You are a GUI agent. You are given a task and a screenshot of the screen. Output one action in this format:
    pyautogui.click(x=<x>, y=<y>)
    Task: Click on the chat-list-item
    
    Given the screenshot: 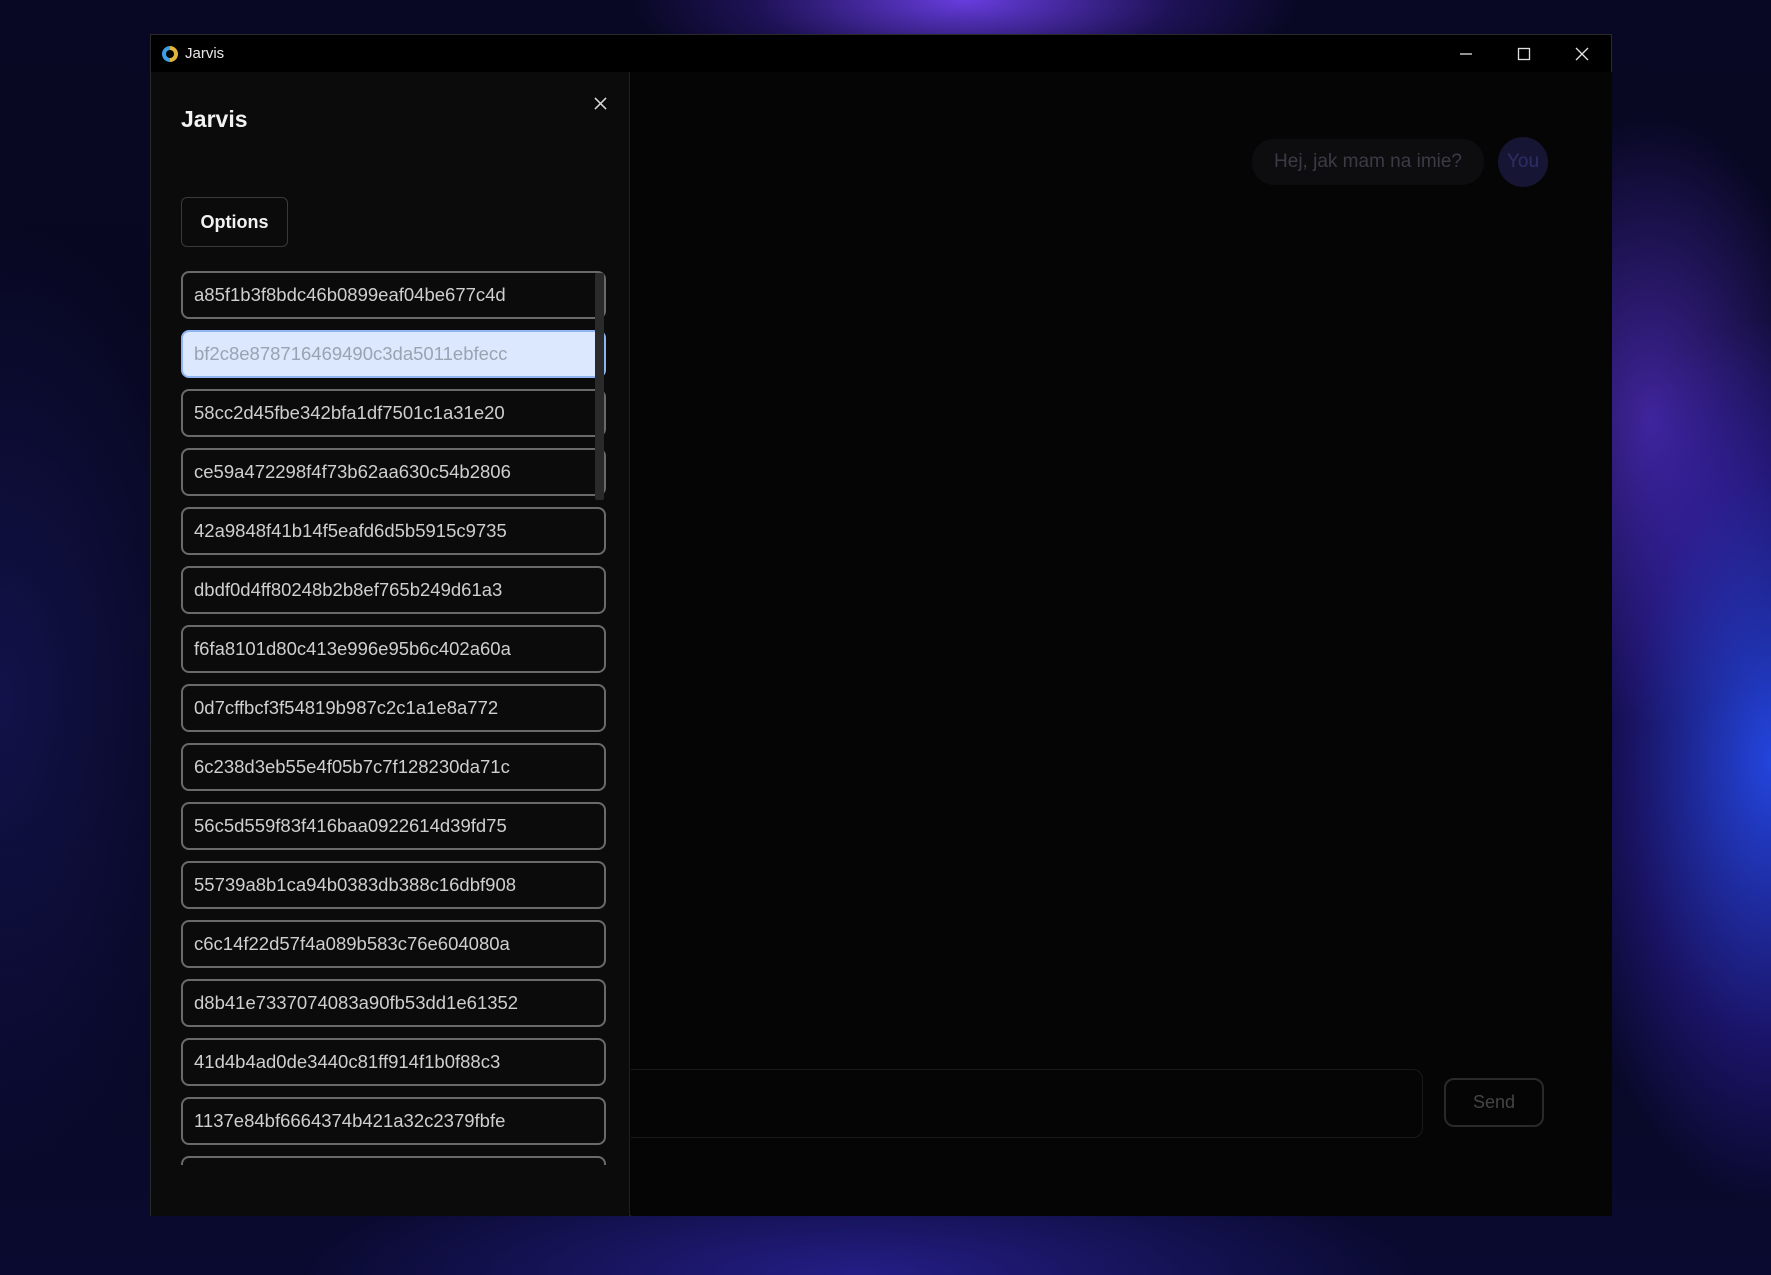 What is the action you would take?
    pyautogui.click(x=393, y=1160)
    